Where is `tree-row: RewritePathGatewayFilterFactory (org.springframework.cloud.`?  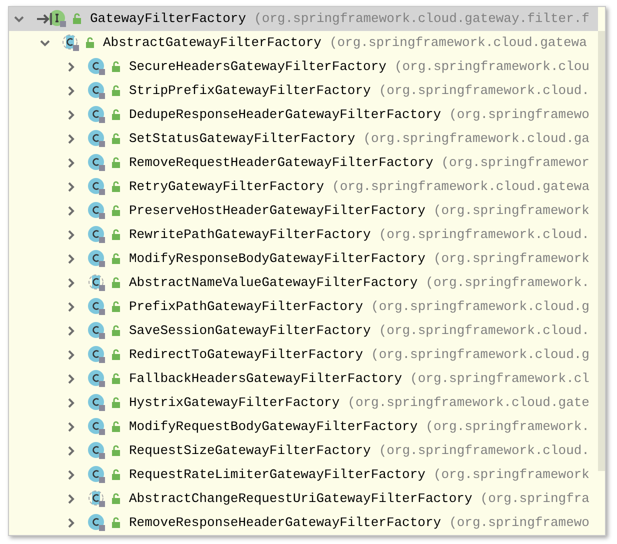
tree-row: RewritePathGatewayFilterFactory (org.springframework.cloud. is located at coordinates (303, 235).